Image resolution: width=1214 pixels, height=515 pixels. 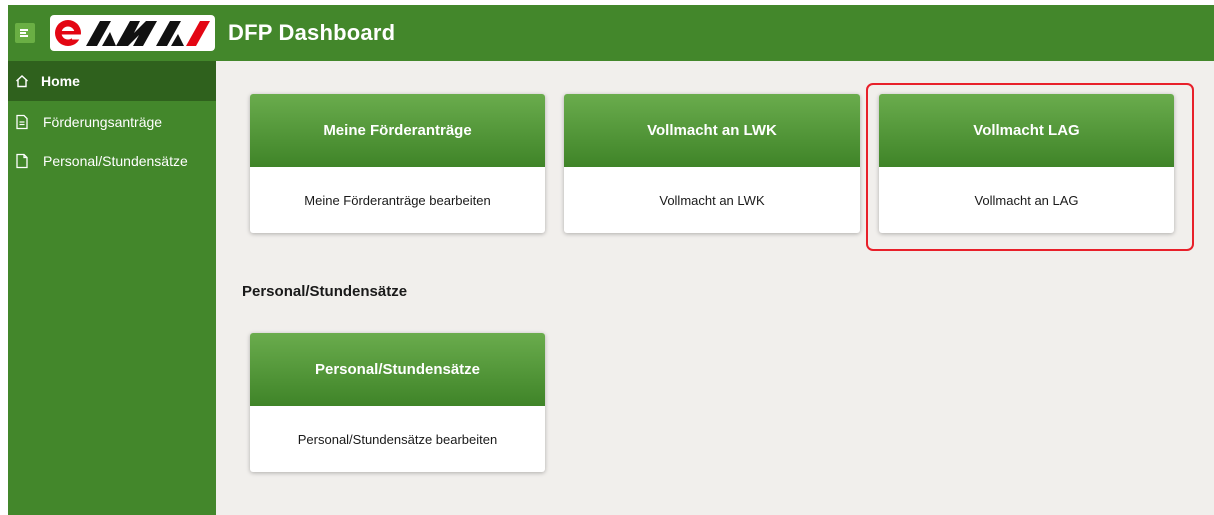 I want to click on card-title: Meine Förderanträge, so click(x=397, y=130).